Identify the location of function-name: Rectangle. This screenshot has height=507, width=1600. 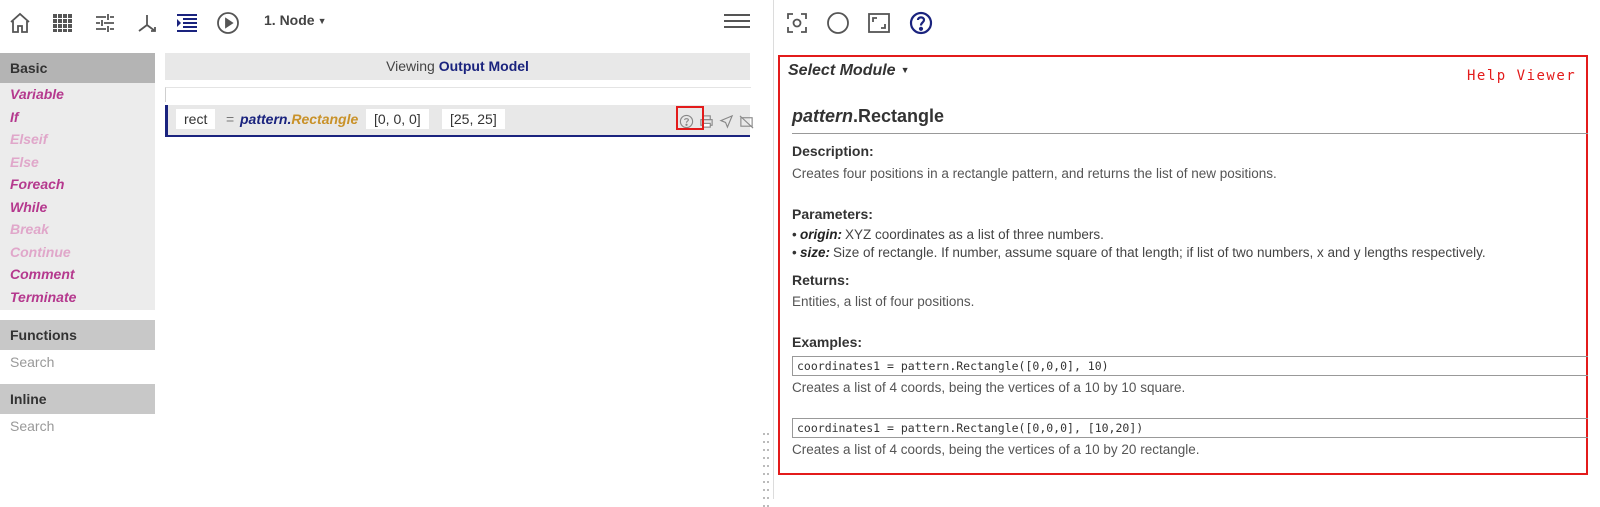
(325, 119).